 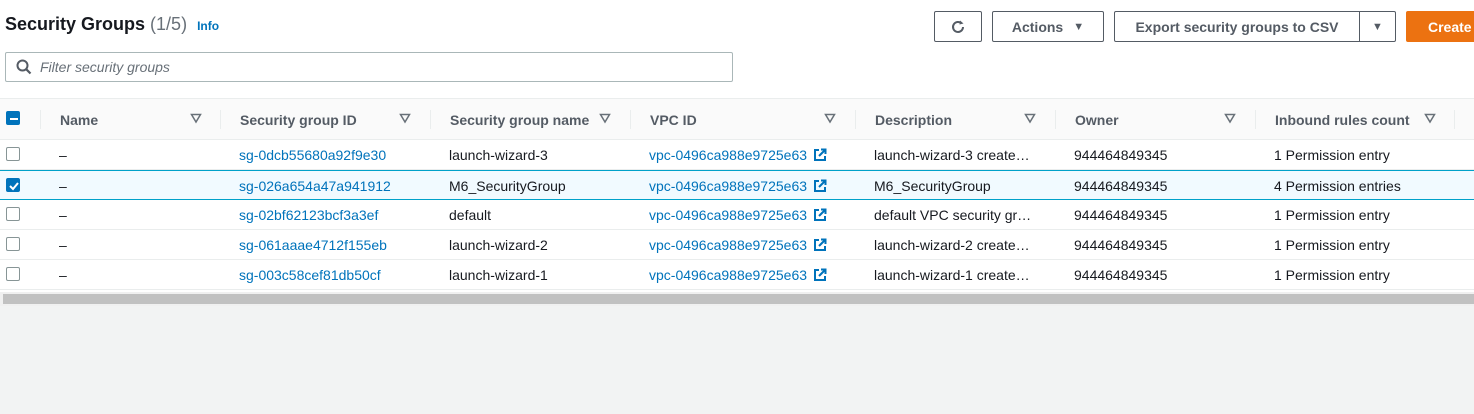 I want to click on cell-sg-name: launch-wizard-2, so click(x=498, y=244).